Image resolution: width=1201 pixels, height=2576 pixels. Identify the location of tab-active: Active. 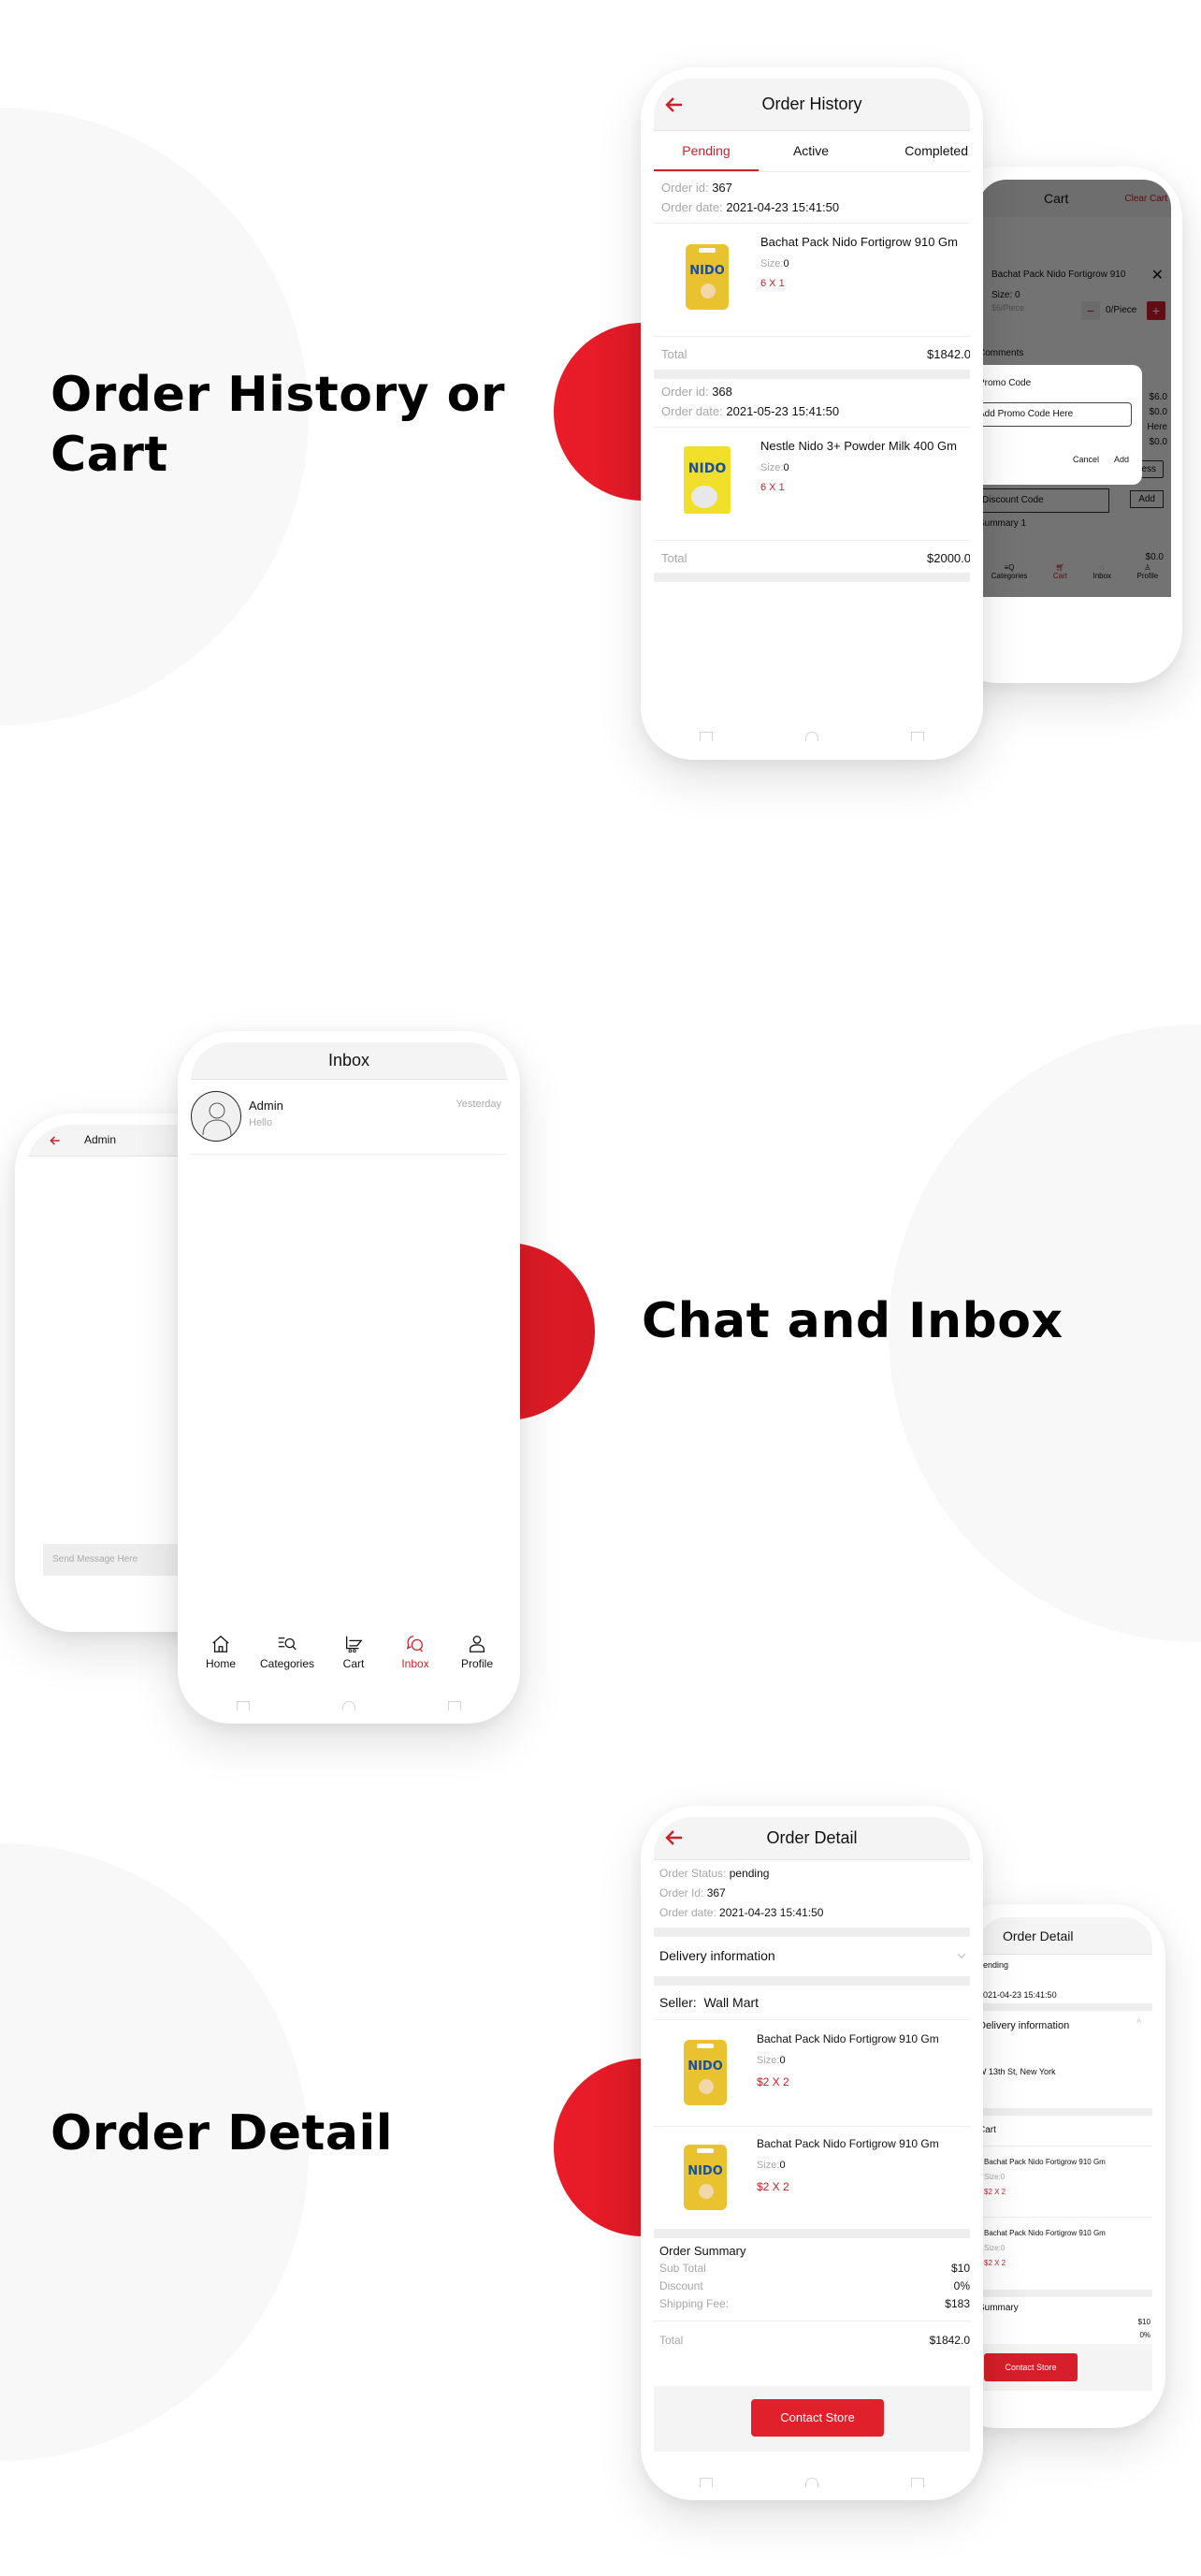
(811, 151).